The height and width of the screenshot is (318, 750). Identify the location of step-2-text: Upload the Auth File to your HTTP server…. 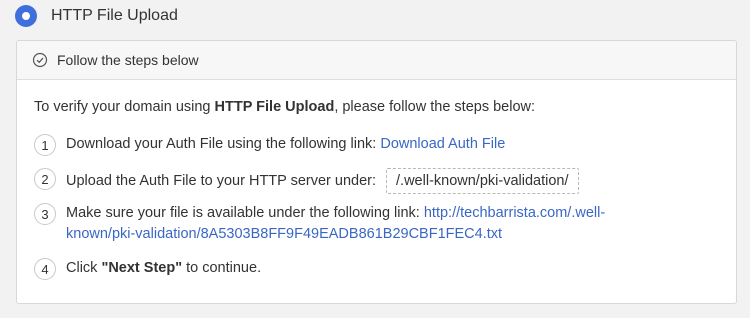
(221, 180).